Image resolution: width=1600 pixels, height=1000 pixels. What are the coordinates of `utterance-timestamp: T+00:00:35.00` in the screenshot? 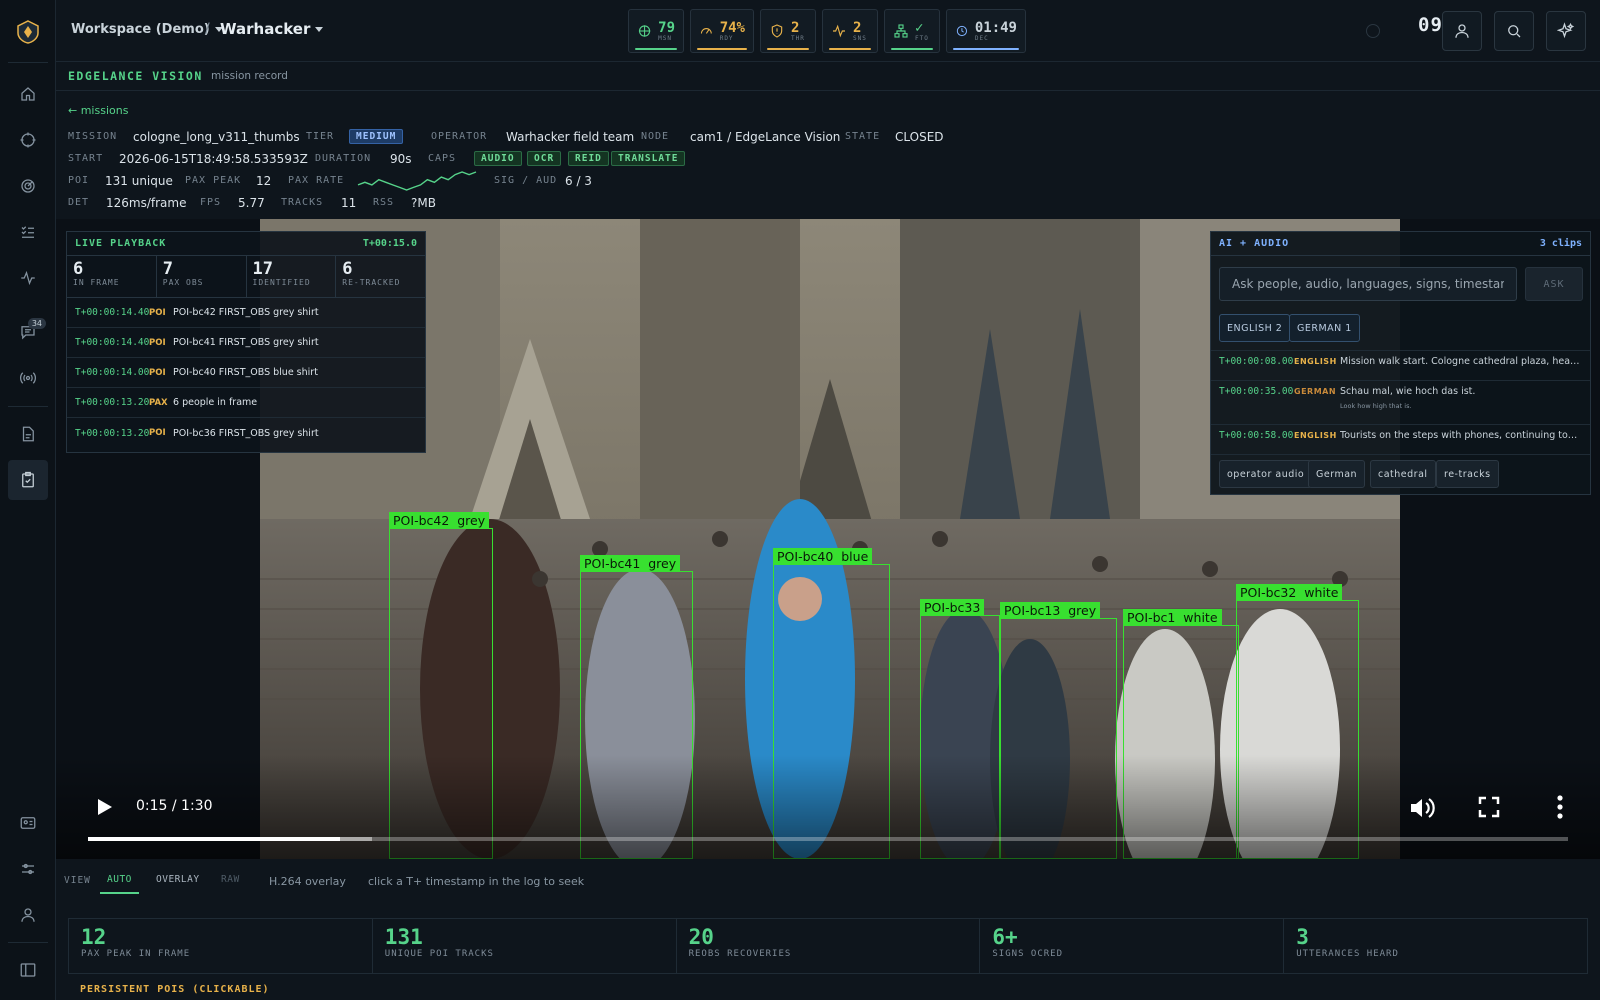 It's located at (1256, 391).